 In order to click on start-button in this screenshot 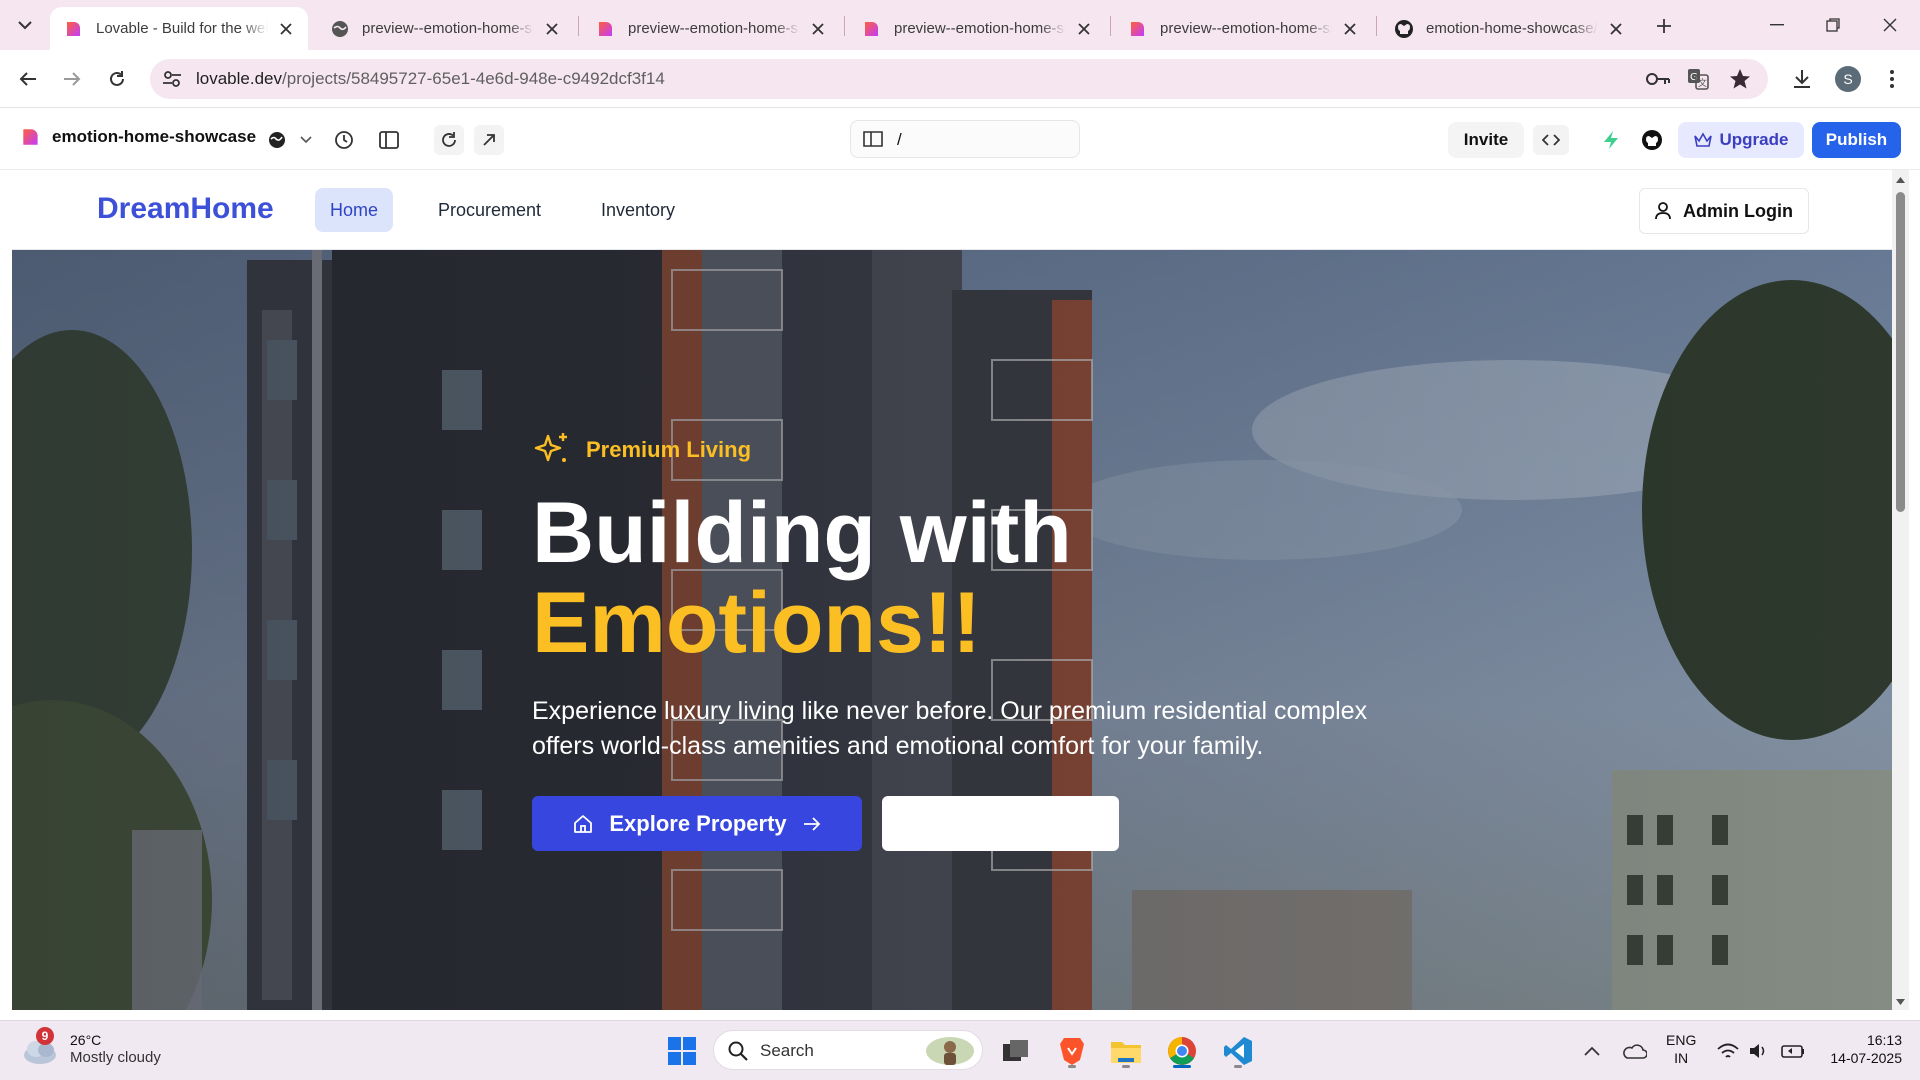, I will do `click(682, 1051)`.